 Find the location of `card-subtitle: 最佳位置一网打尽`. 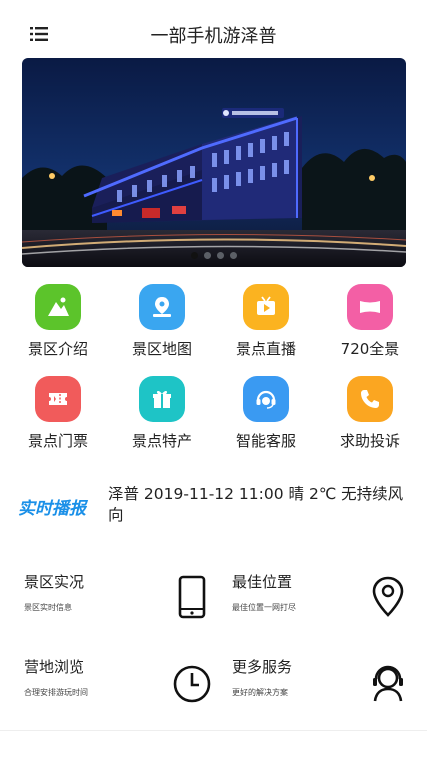

card-subtitle: 最佳位置一网打尽 is located at coordinates (264, 607).